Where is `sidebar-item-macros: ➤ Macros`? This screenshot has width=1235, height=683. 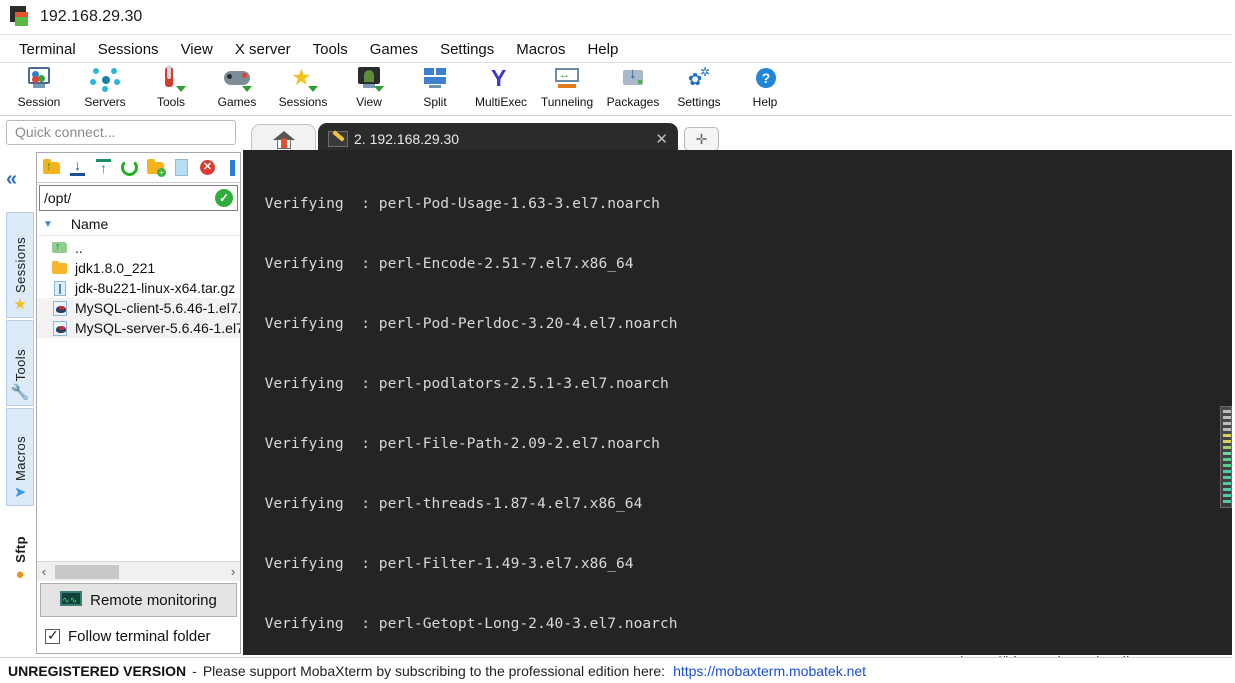 sidebar-item-macros: ➤ Macros is located at coordinates (20, 457).